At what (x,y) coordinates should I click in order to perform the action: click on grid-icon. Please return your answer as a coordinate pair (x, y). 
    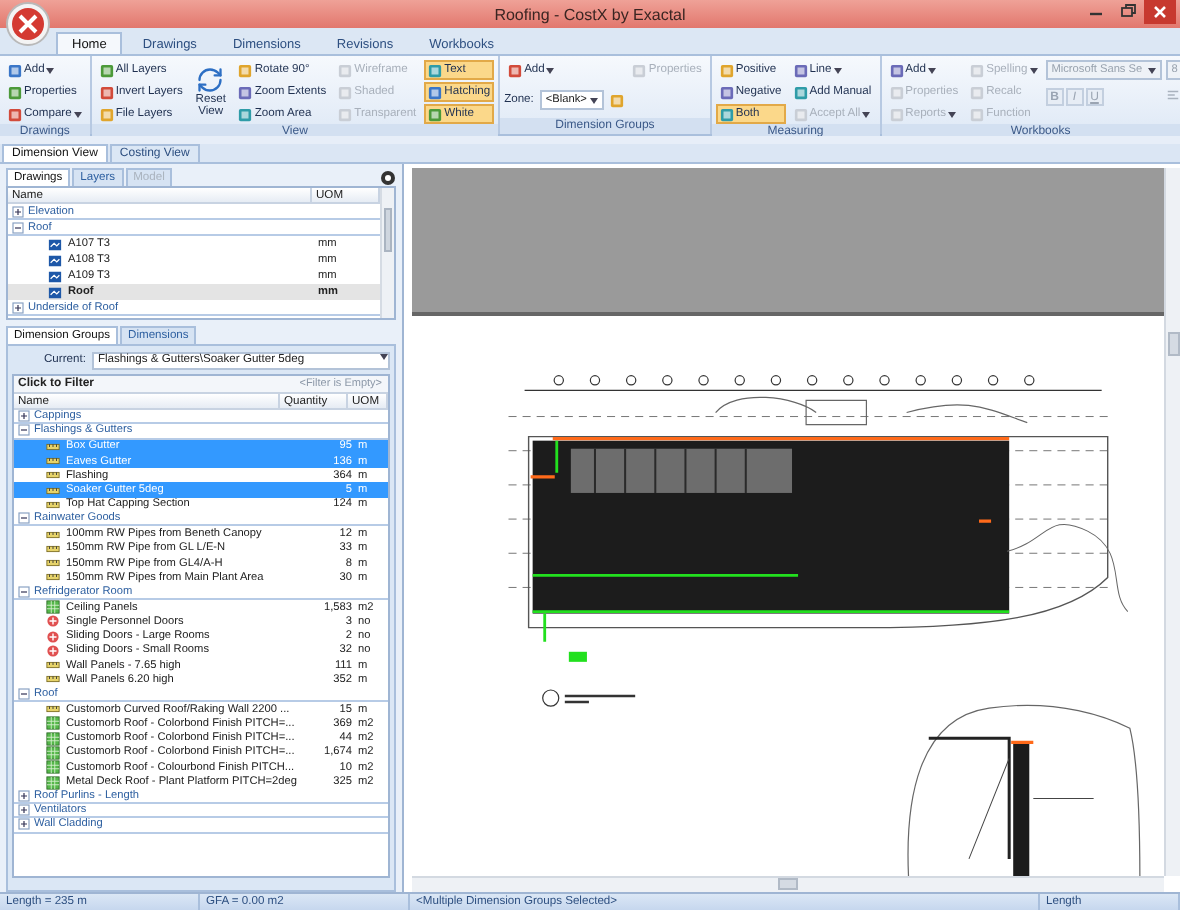
    Looking at the image, I should click on (53, 607).